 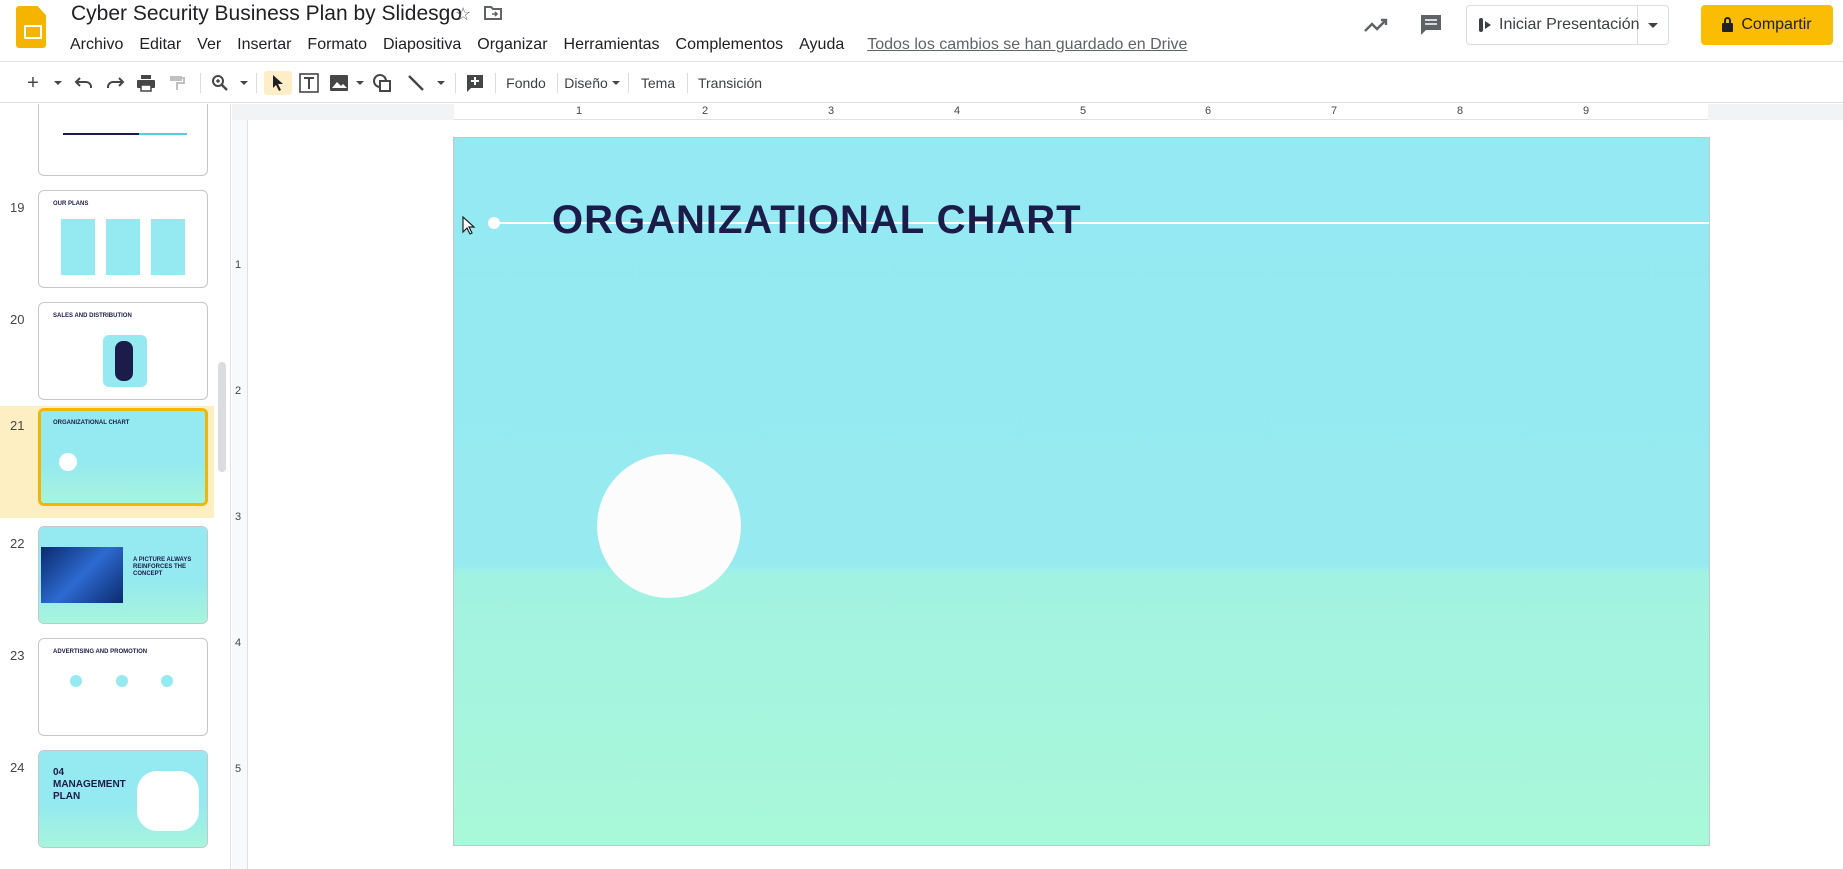 What do you see at coordinates (730, 45) in the screenshot?
I see `menu-complementos: Complementos` at bounding box center [730, 45].